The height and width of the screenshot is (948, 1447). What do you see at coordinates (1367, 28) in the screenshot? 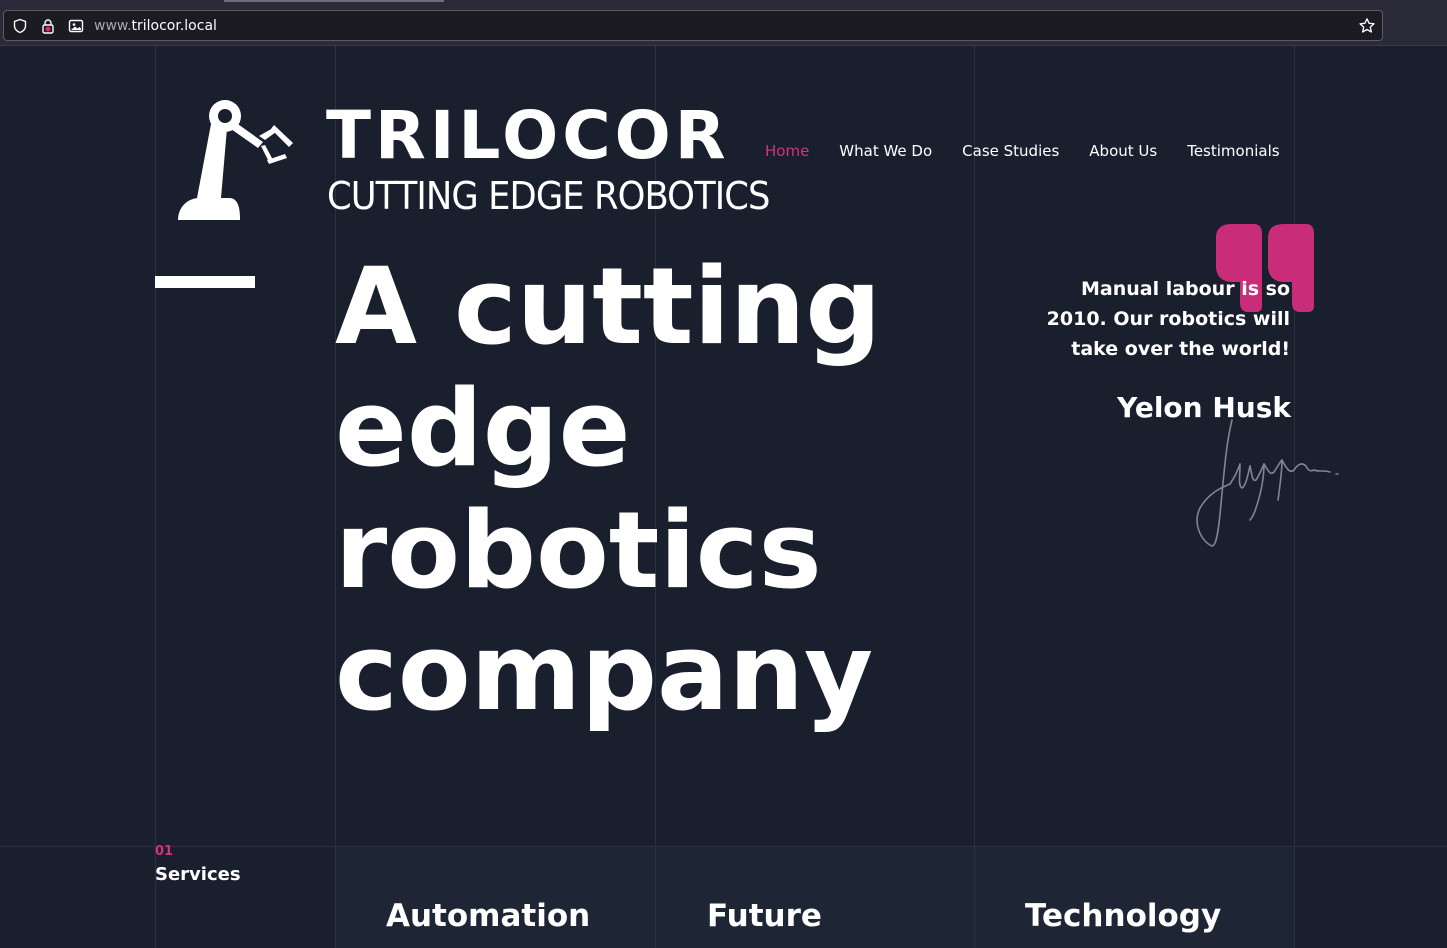
I see `bookmark-star-icon` at bounding box center [1367, 28].